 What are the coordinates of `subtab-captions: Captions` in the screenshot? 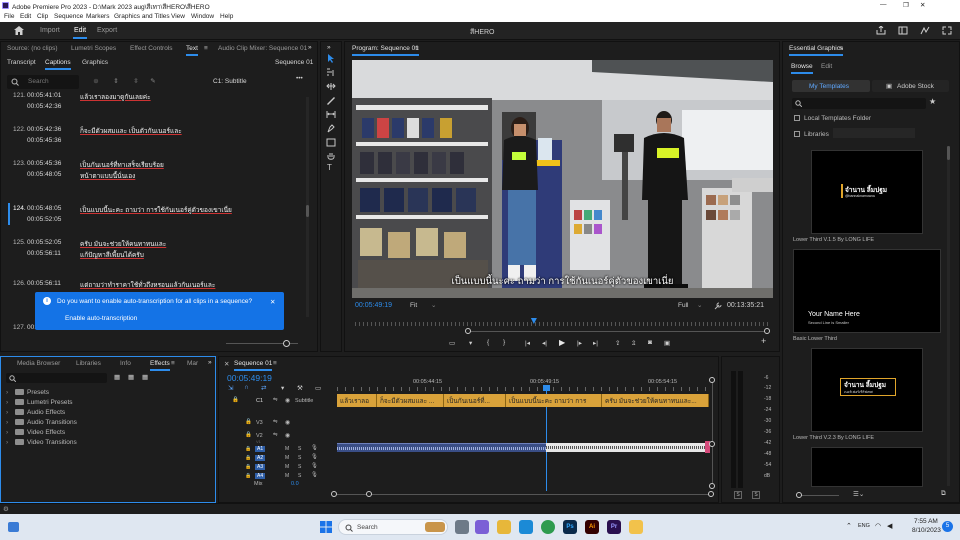 It's located at (58, 64).